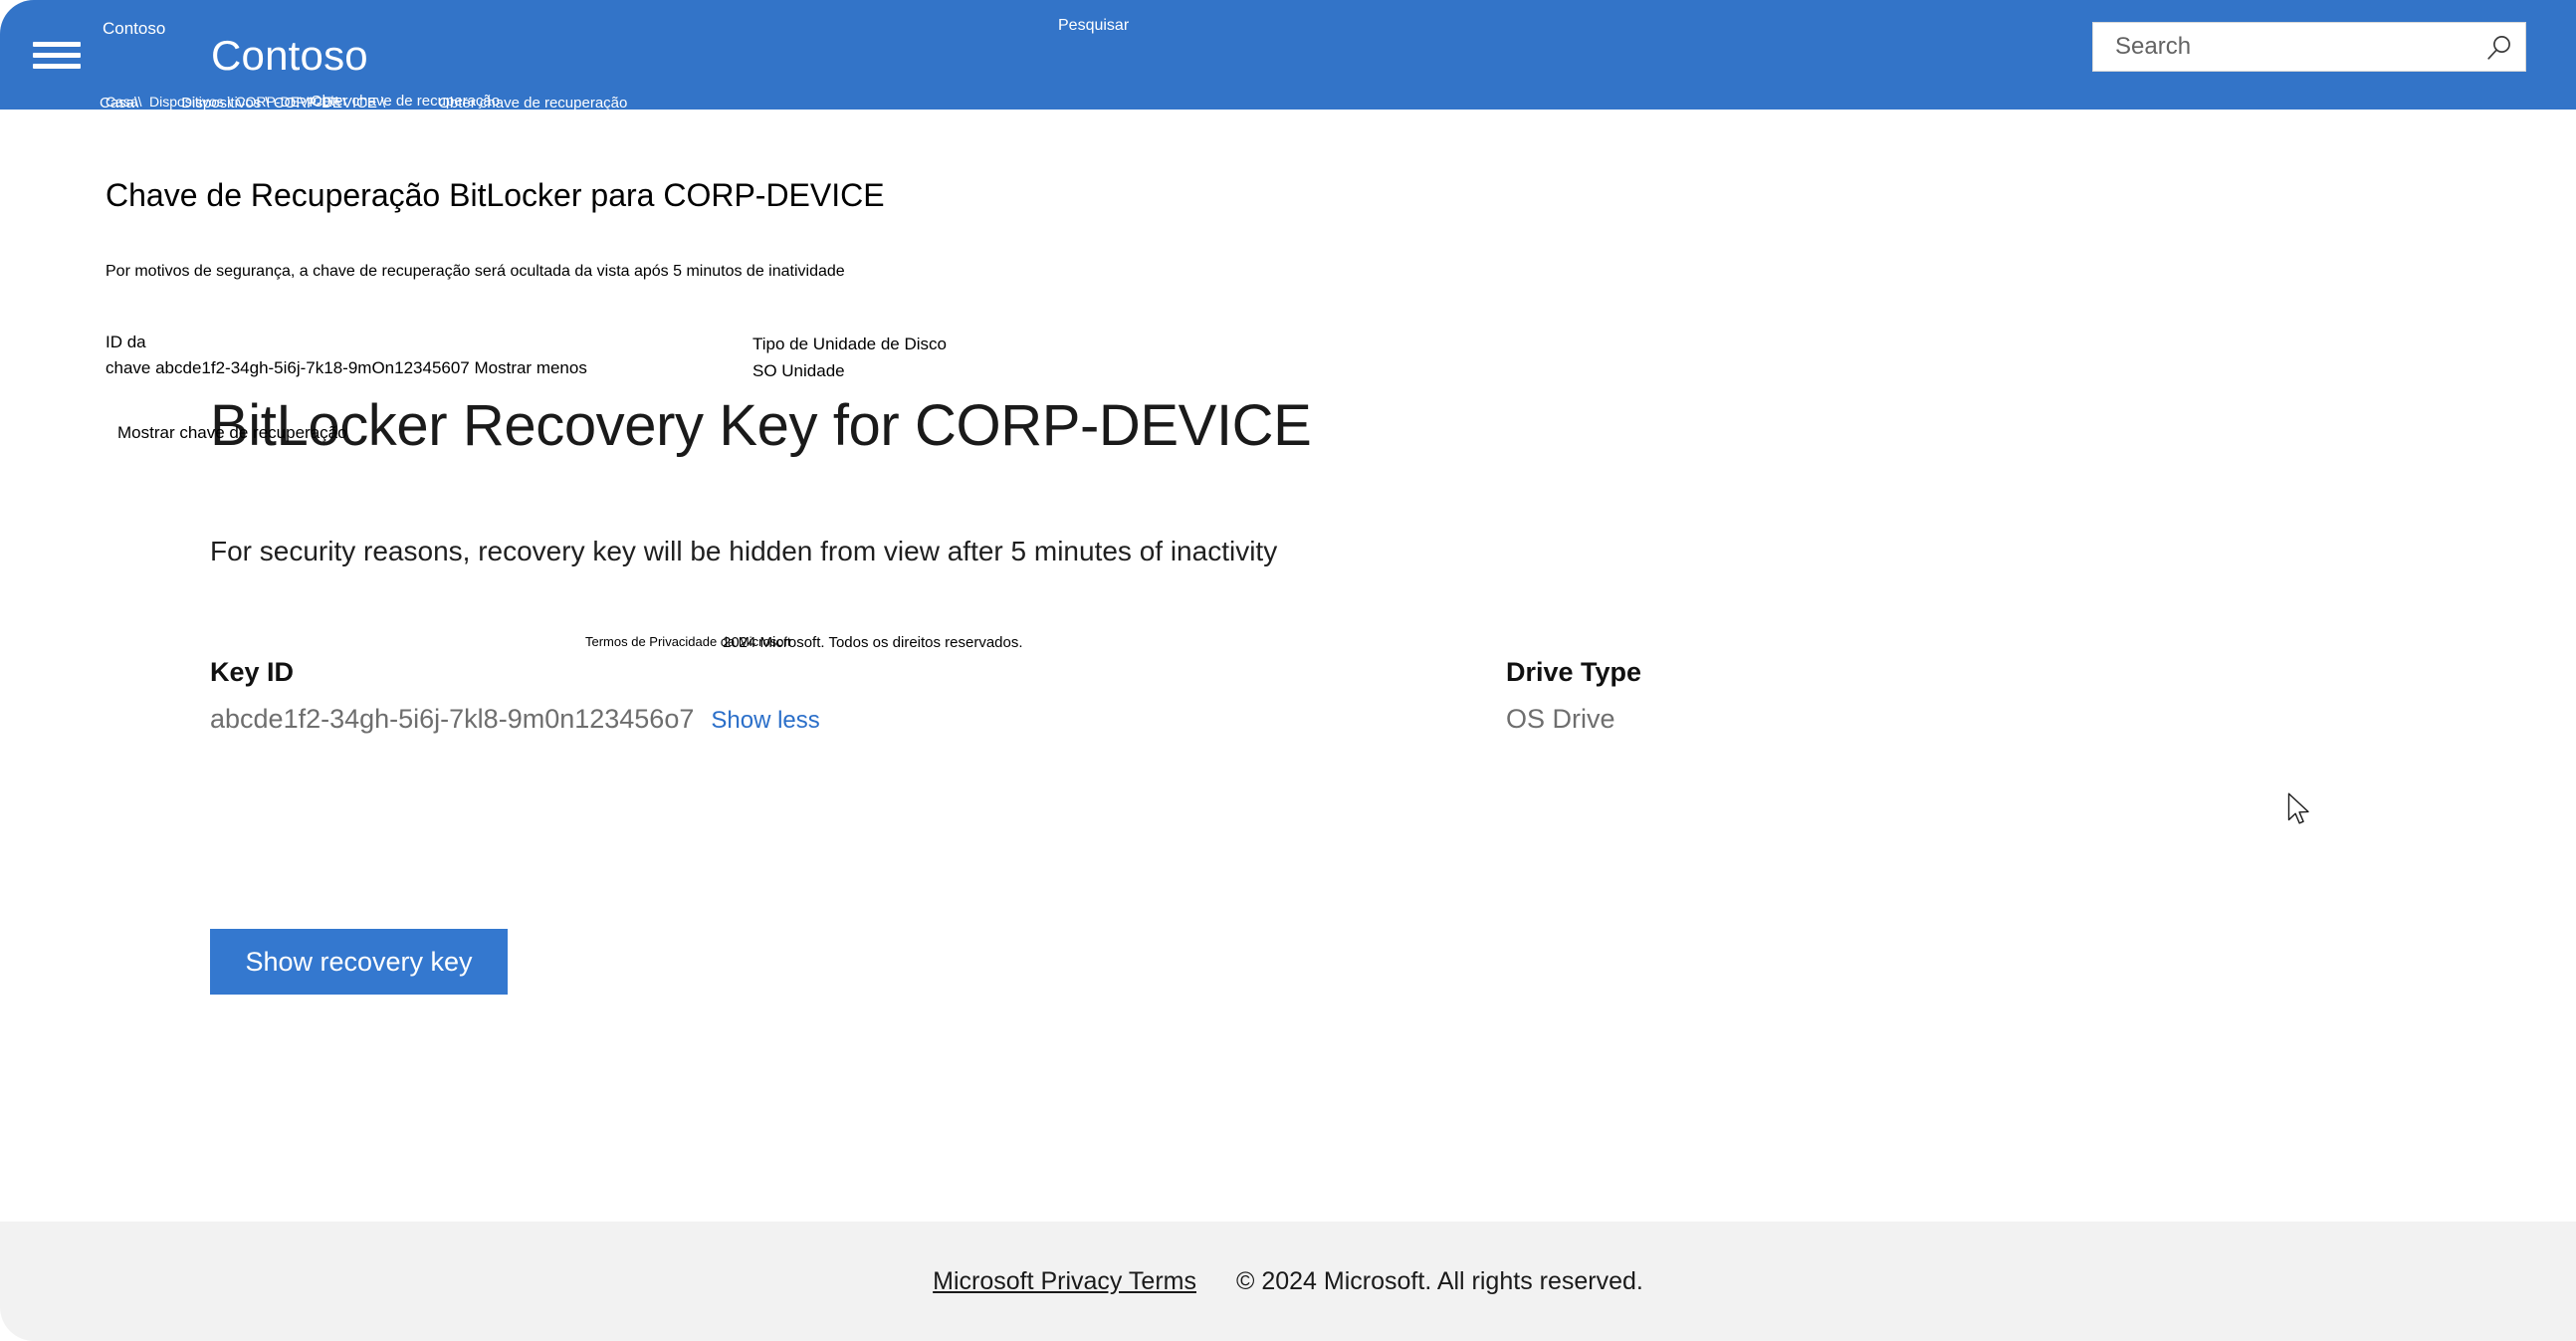 The image size is (2576, 1341). I want to click on key-id-label: Key ID, so click(252, 672).